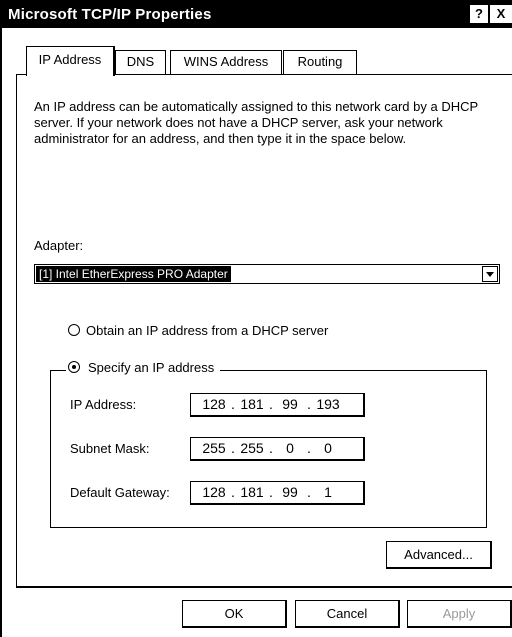  What do you see at coordinates (252, 404) in the screenshot?
I see `ip-octet-2: 181` at bounding box center [252, 404].